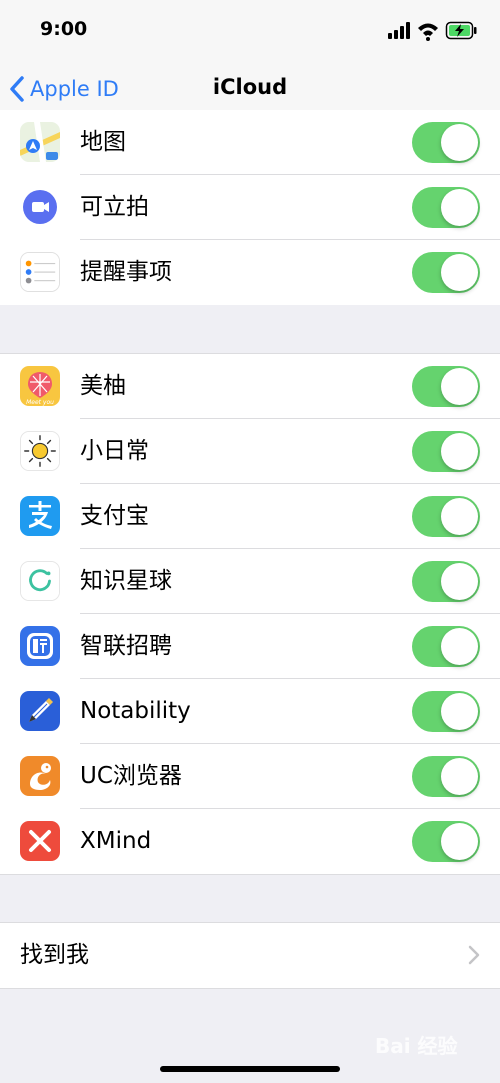 The width and height of the screenshot is (500, 1083). What do you see at coordinates (40, 451) in the screenshot?
I see `xiaorichang-icon` at bounding box center [40, 451].